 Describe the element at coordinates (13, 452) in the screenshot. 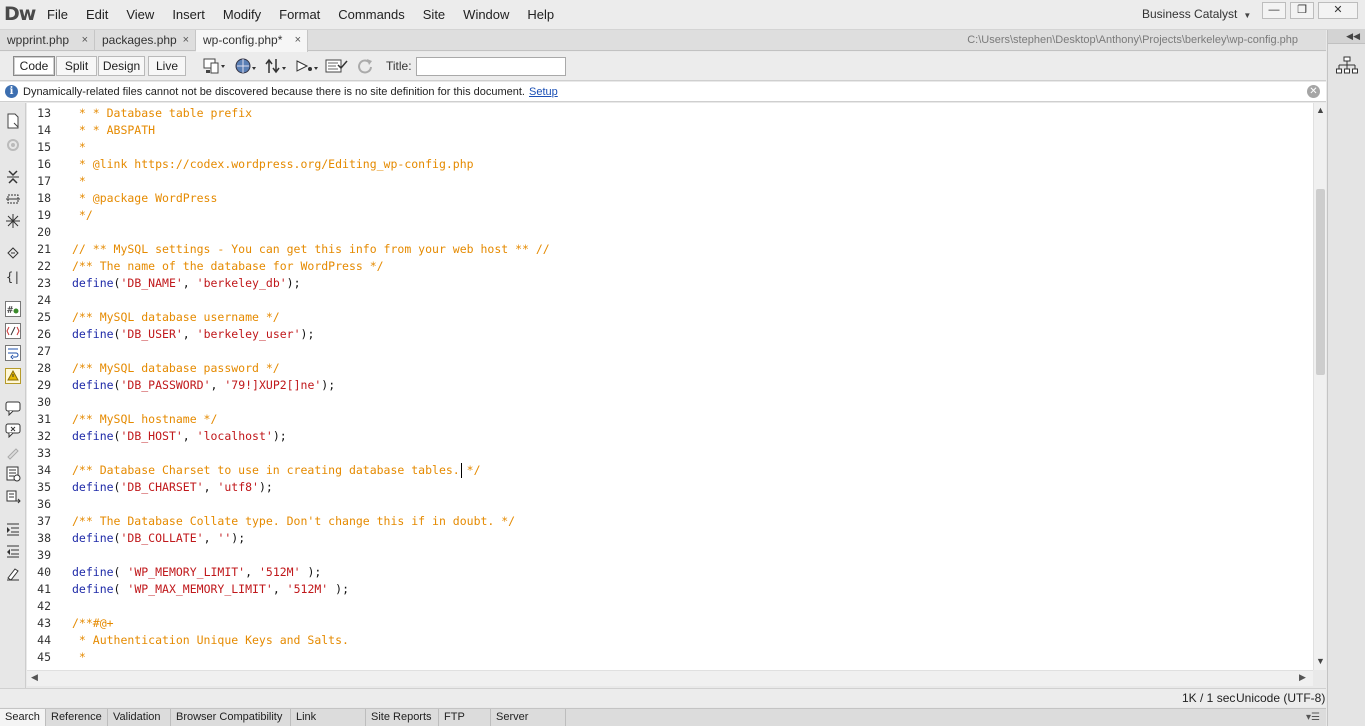

I see `wrap-tag-icon` at that location.